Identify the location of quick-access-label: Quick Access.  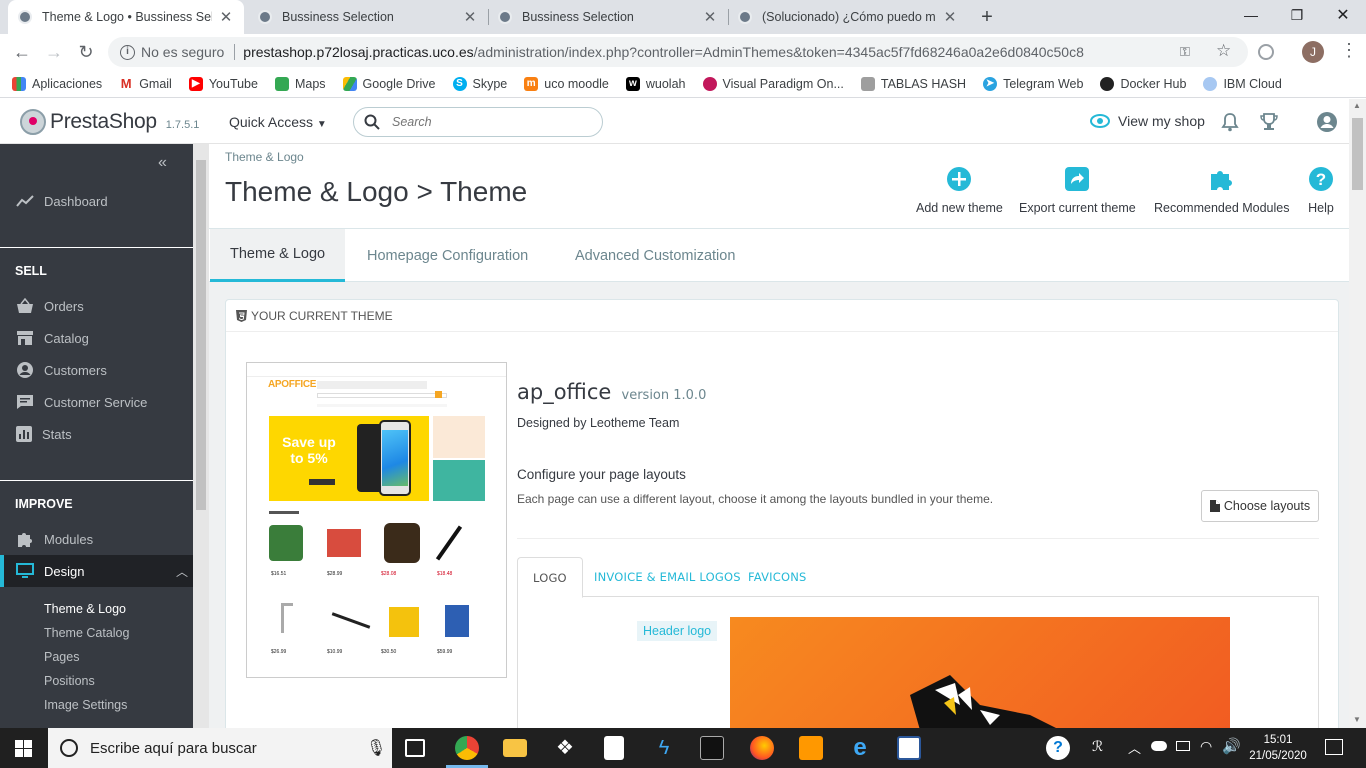
(271, 122).